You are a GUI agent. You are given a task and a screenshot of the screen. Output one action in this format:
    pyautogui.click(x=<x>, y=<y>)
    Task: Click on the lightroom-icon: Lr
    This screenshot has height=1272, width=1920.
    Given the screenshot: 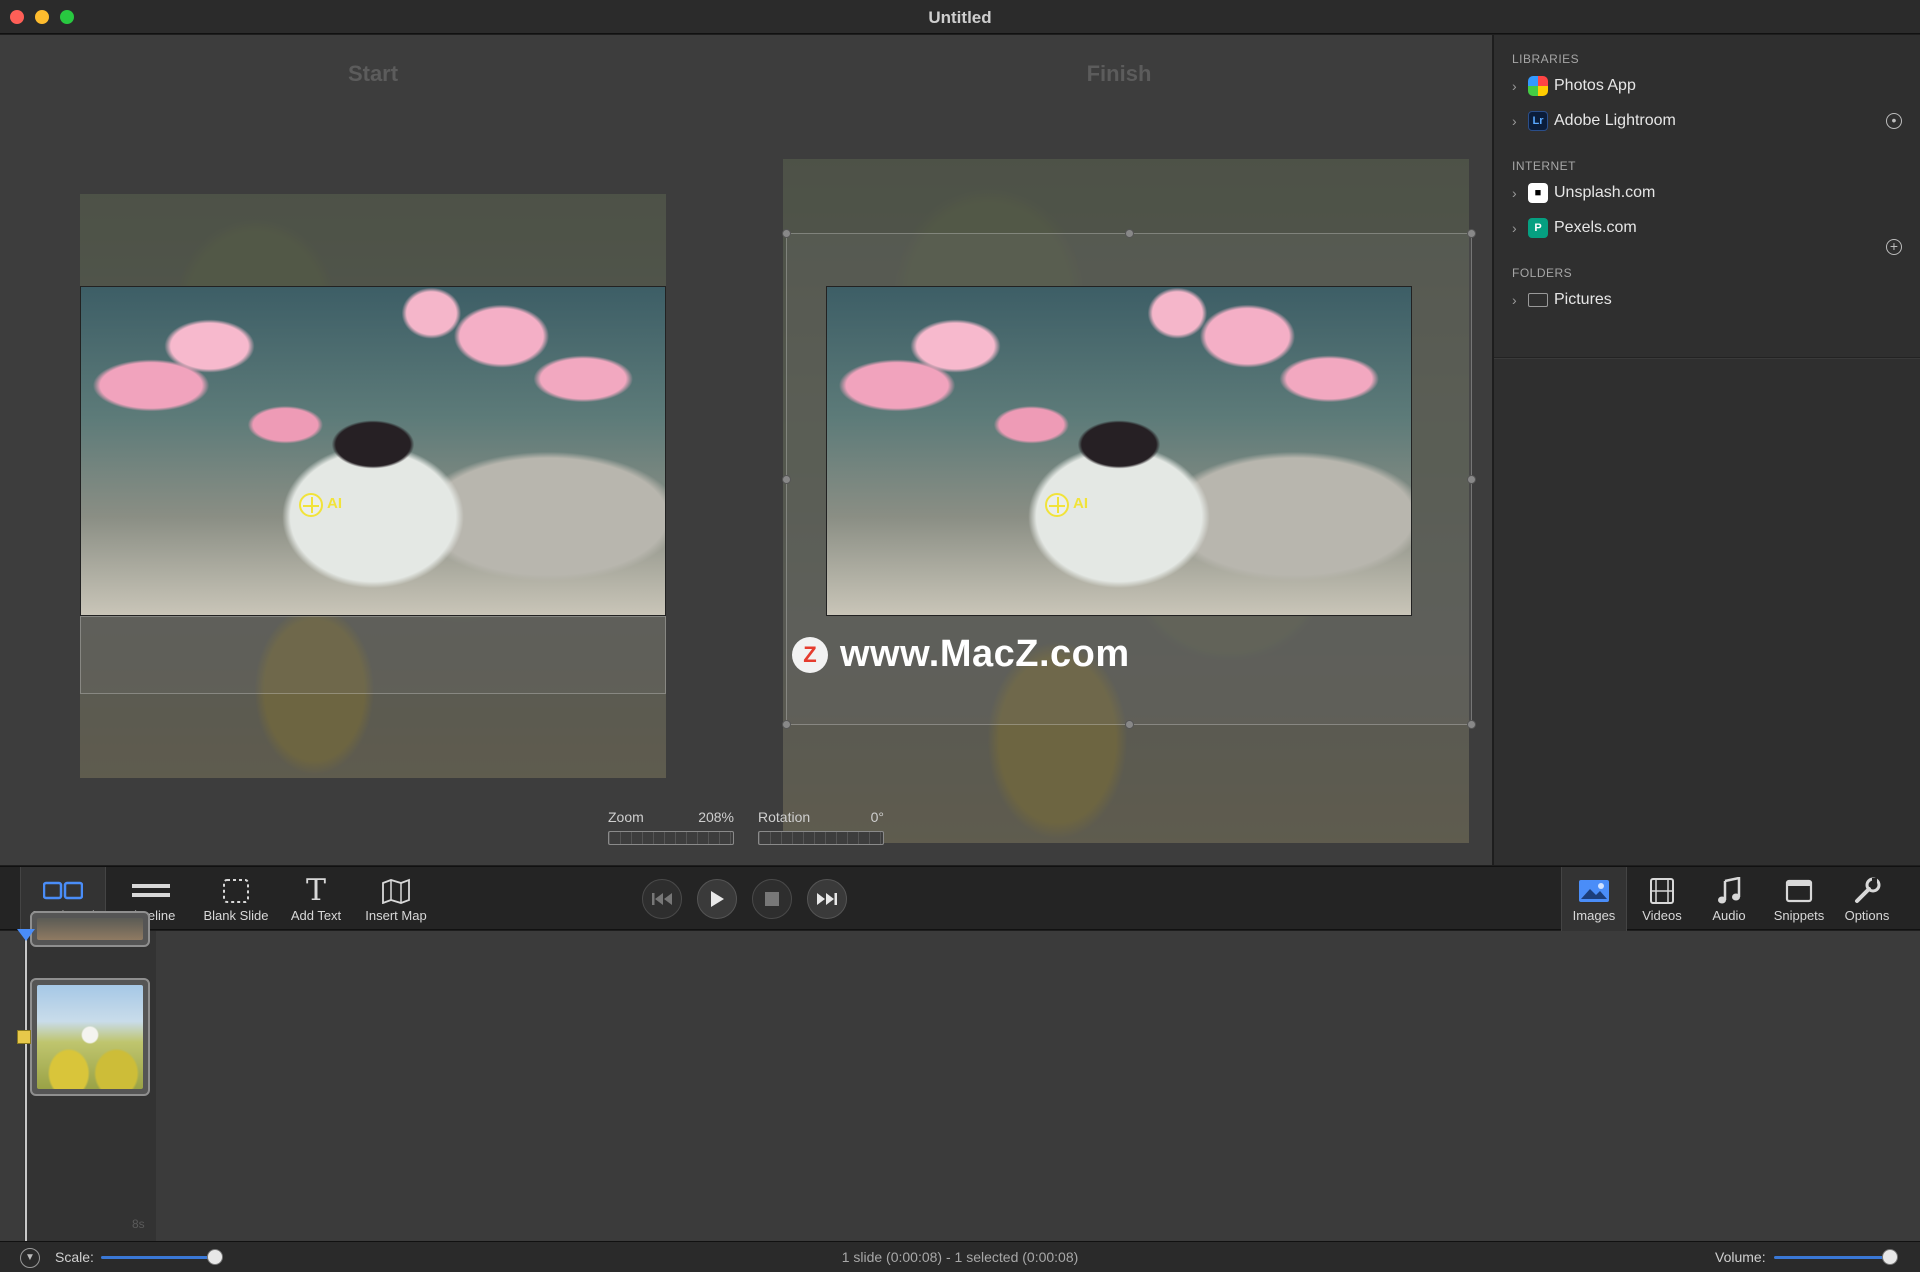 What is the action you would take?
    pyautogui.click(x=1538, y=121)
    